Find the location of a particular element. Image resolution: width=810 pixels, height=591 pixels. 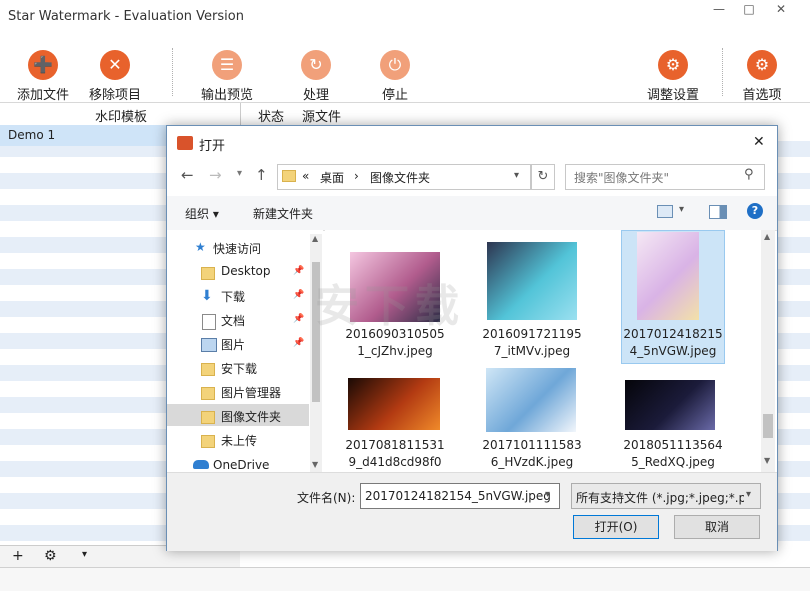

help-icon: ? is located at coordinates (755, 211).